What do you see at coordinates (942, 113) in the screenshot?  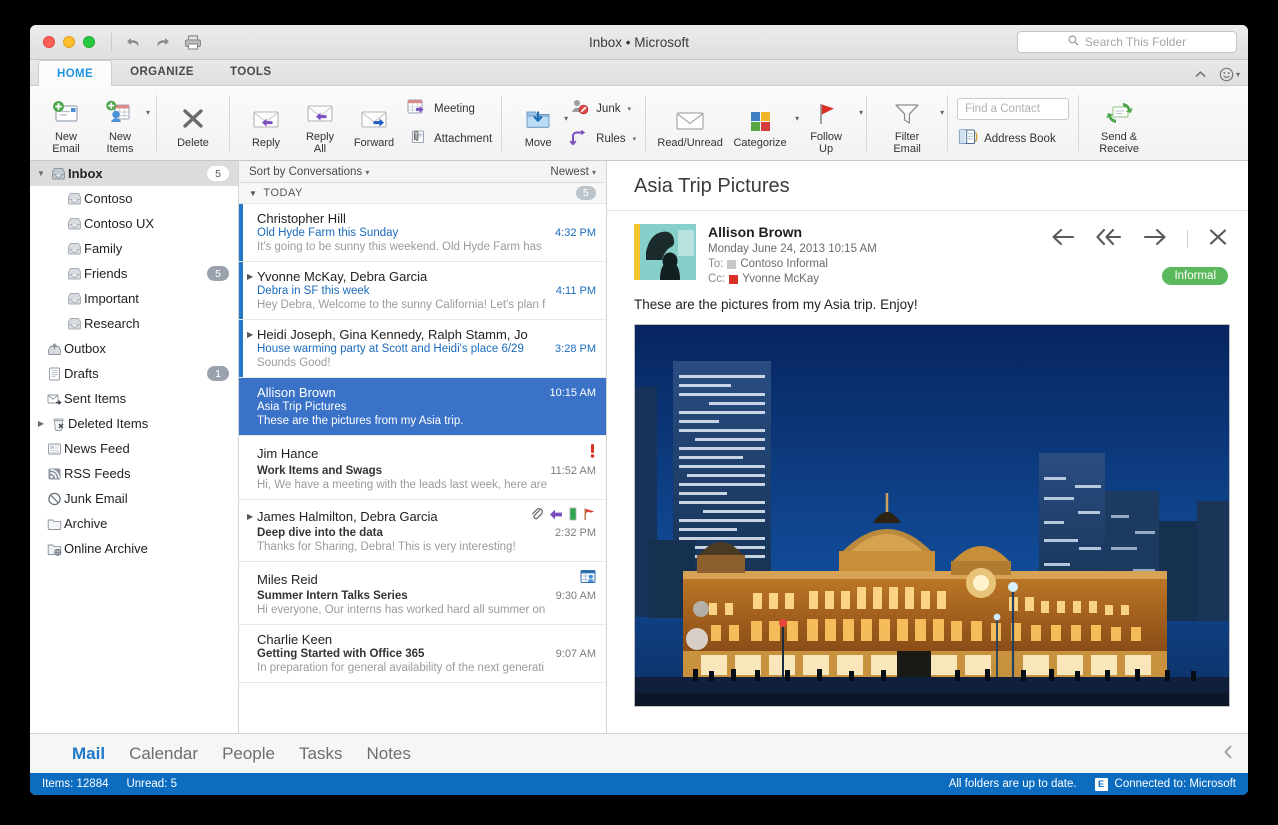 I see `filter-dropdown-icon: ▾` at bounding box center [942, 113].